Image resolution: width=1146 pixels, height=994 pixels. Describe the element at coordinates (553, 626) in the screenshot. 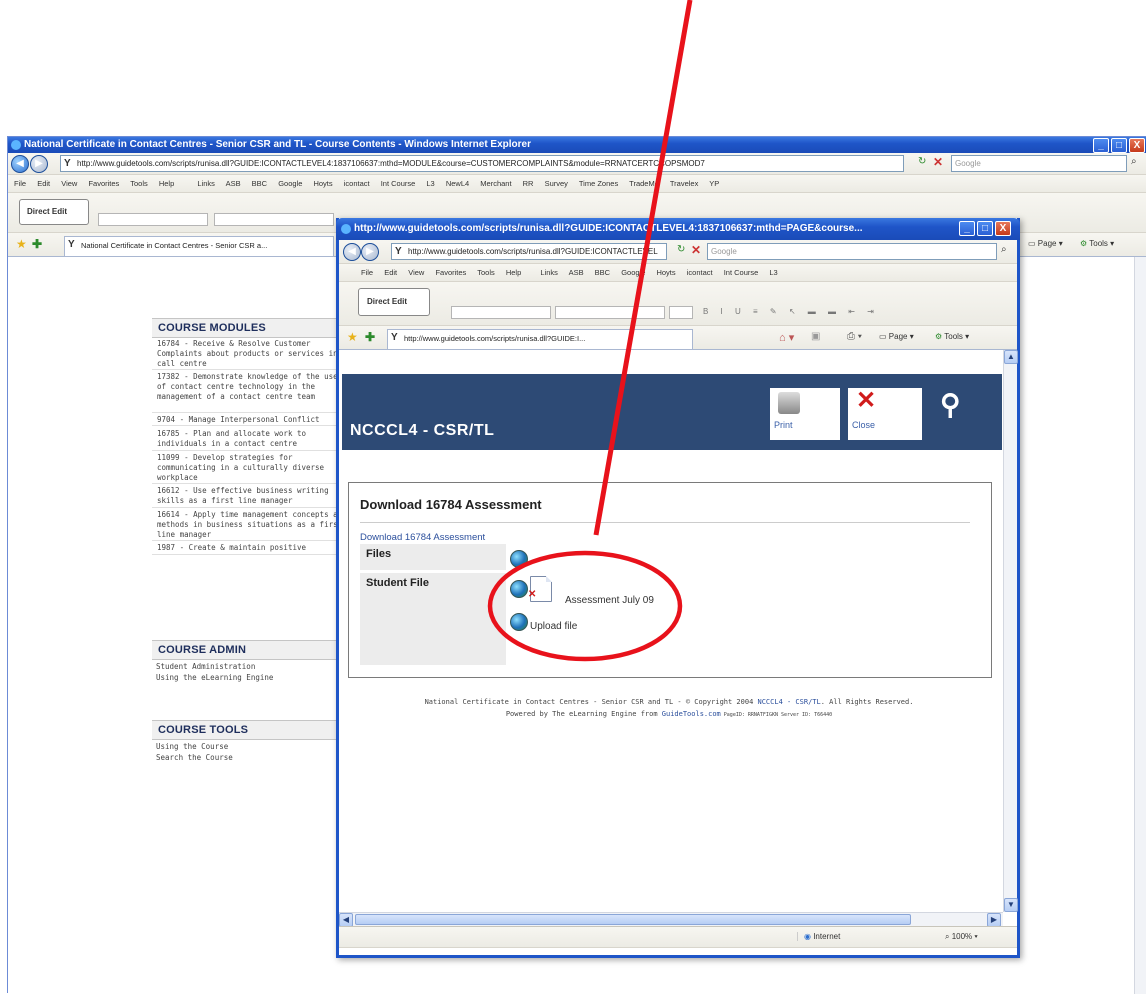

I see `upload-file-link: Upload file` at that location.